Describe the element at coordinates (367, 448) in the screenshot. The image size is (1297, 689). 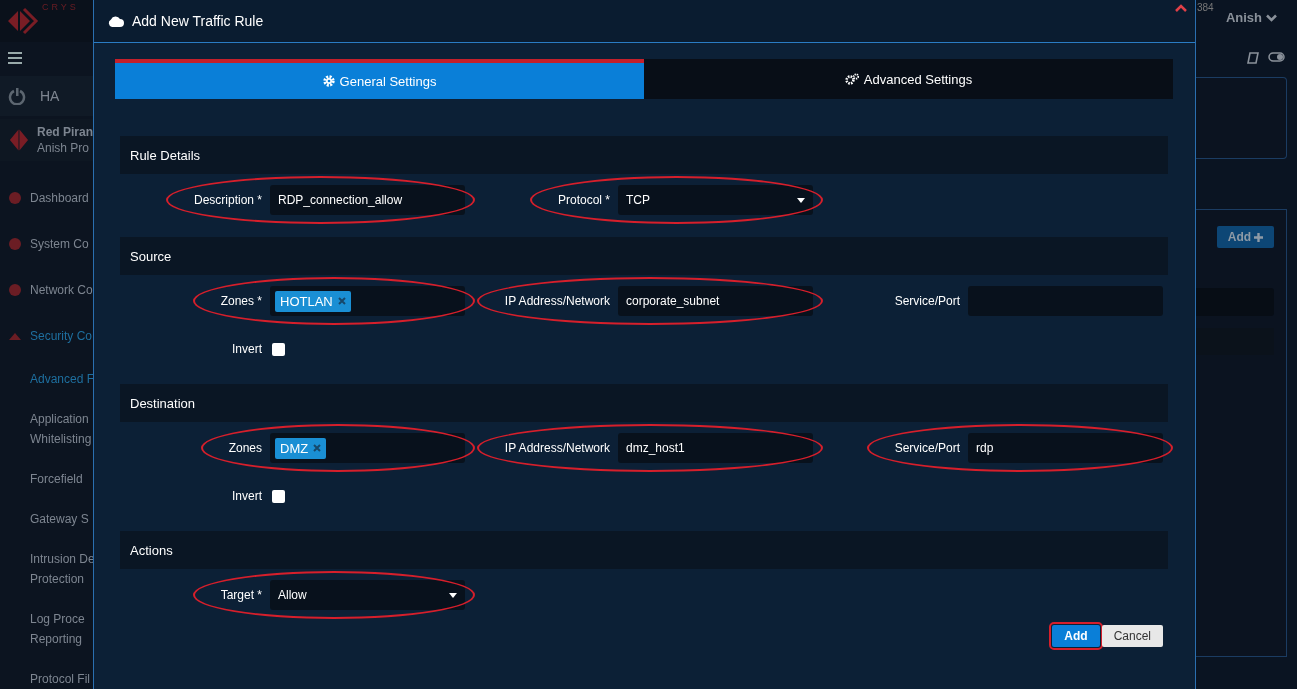
I see `tag-field: DMZ` at that location.